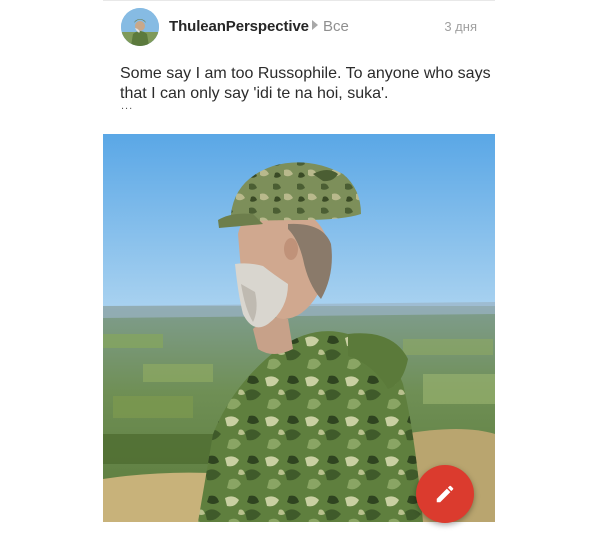 The width and height of the screenshot is (600, 533). I want to click on avatar, so click(140, 27).